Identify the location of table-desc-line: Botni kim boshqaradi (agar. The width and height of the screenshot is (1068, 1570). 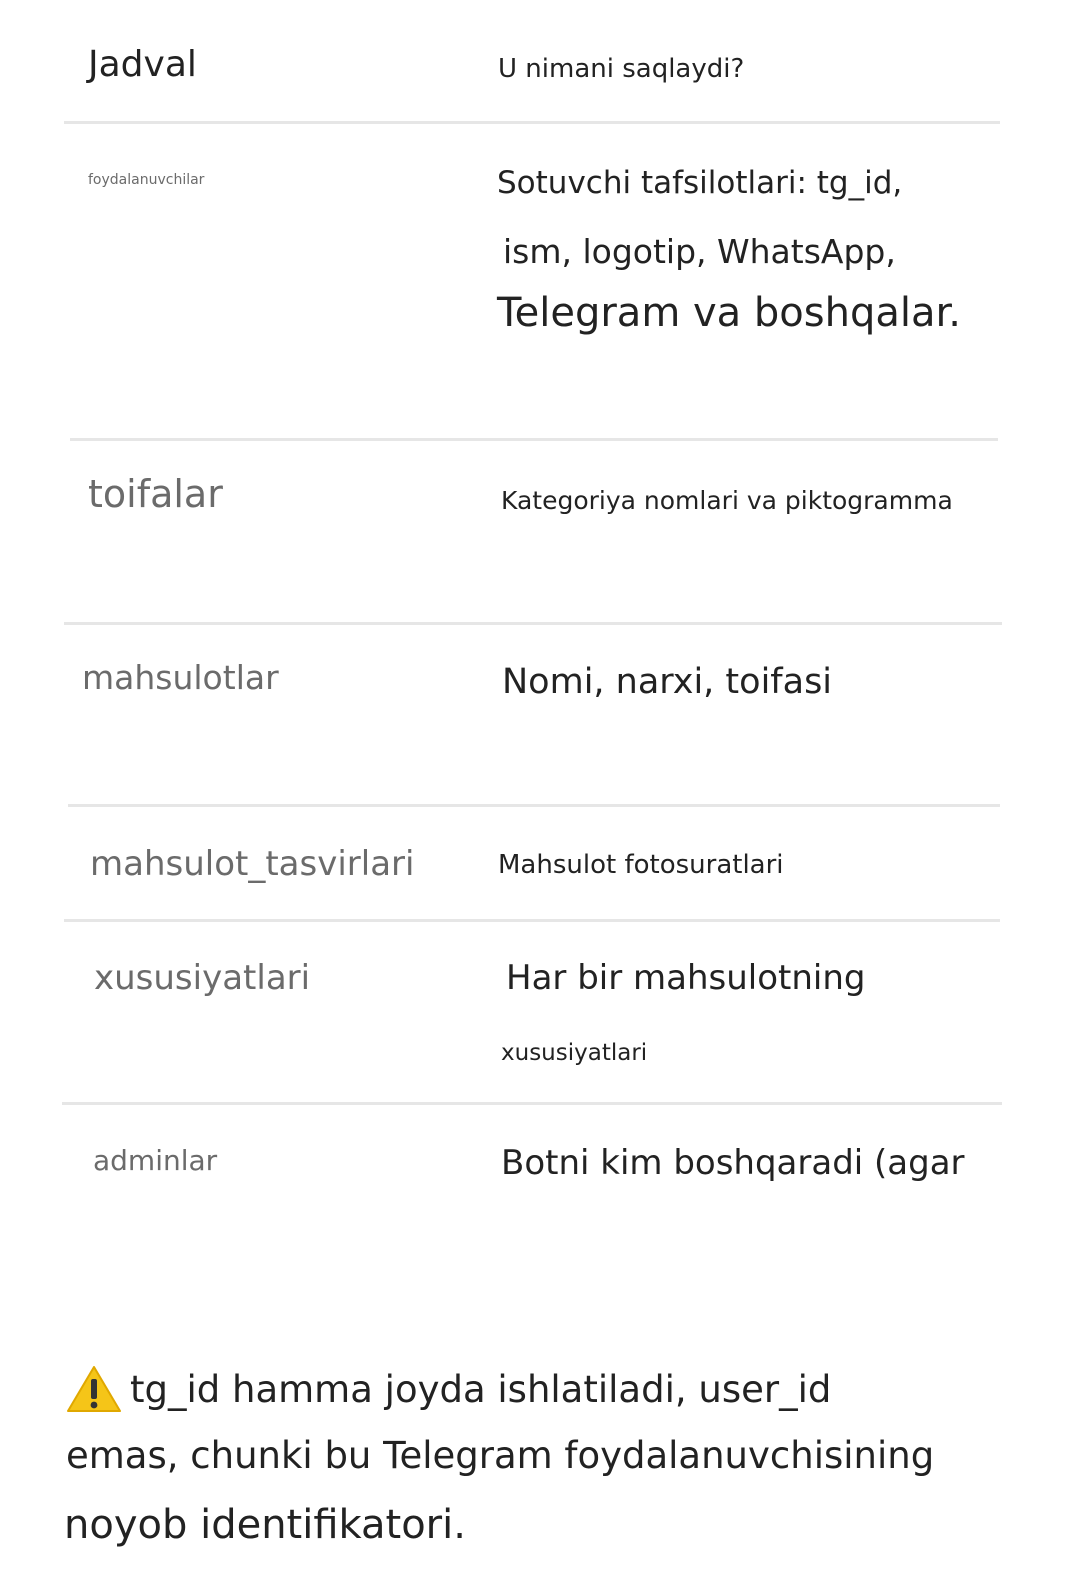
(733, 1163).